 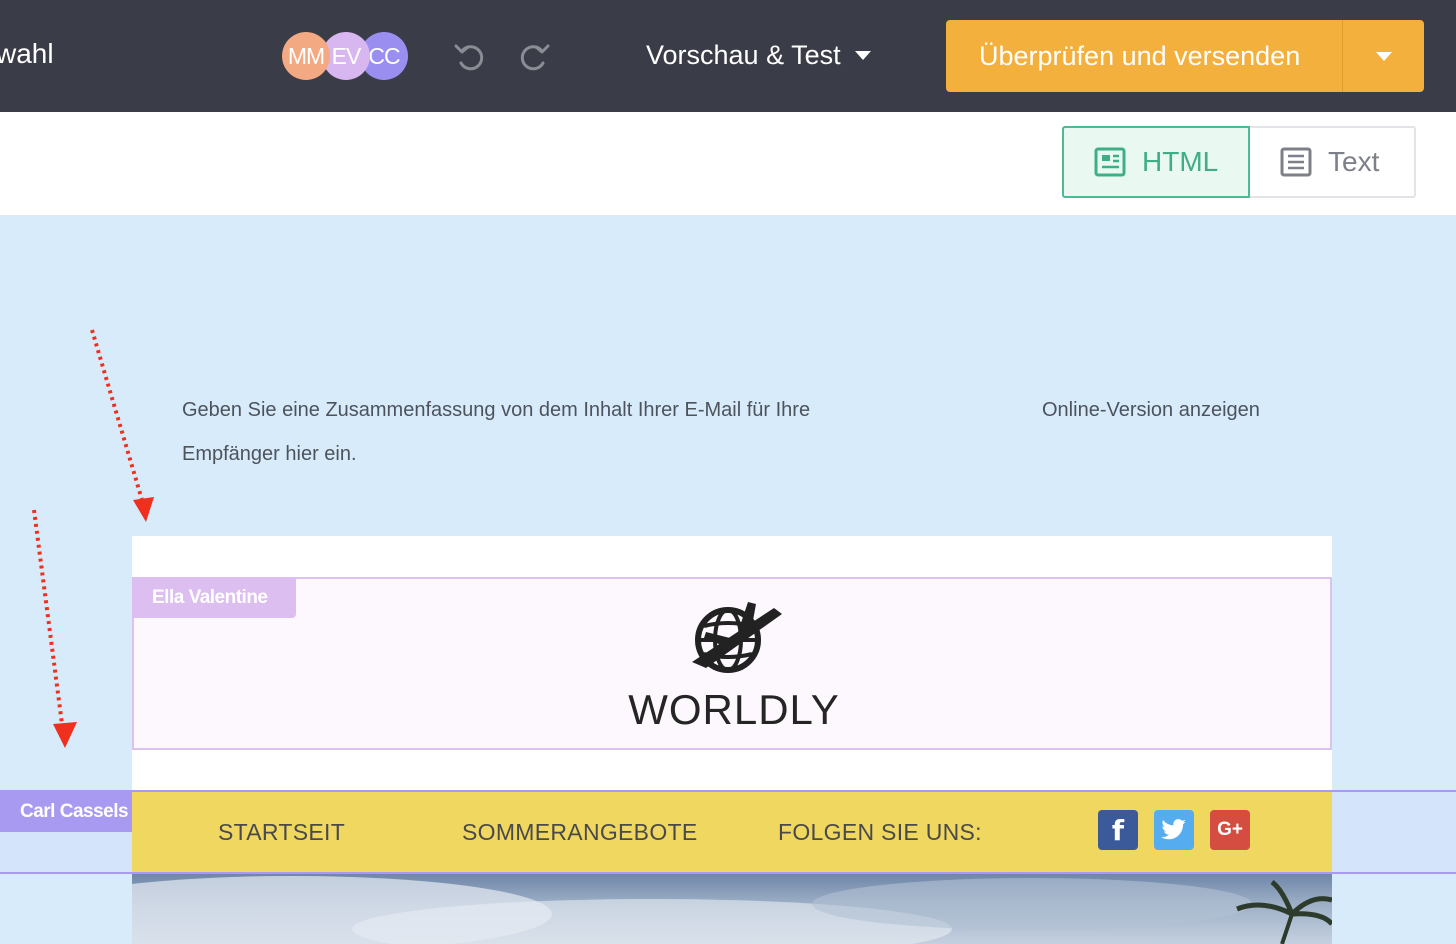 I want to click on facebook-icon: f, so click(x=1118, y=830).